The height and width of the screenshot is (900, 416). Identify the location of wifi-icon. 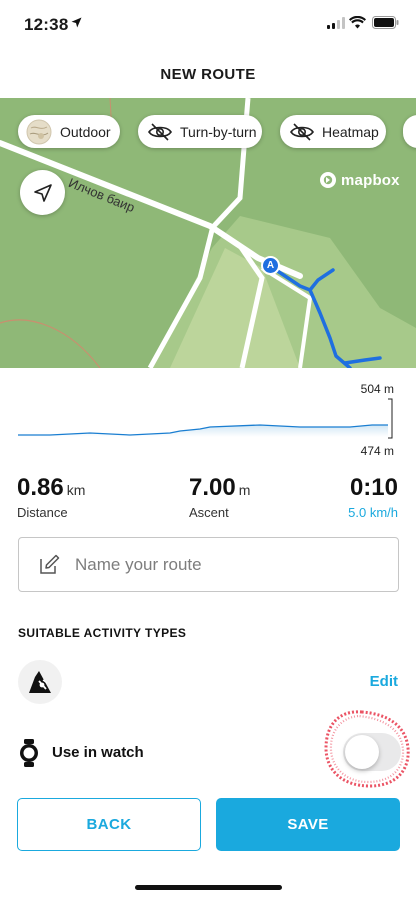
(357, 22).